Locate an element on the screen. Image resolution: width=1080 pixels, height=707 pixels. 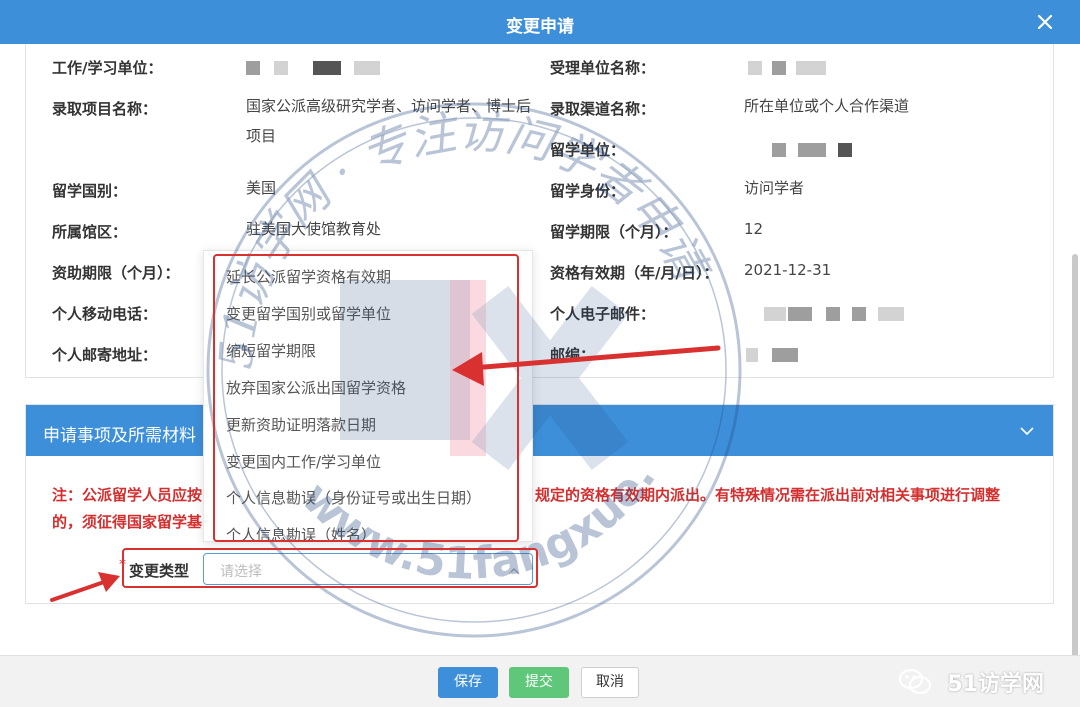
dialog-title: 变更申请 is located at coordinates (540, 27).